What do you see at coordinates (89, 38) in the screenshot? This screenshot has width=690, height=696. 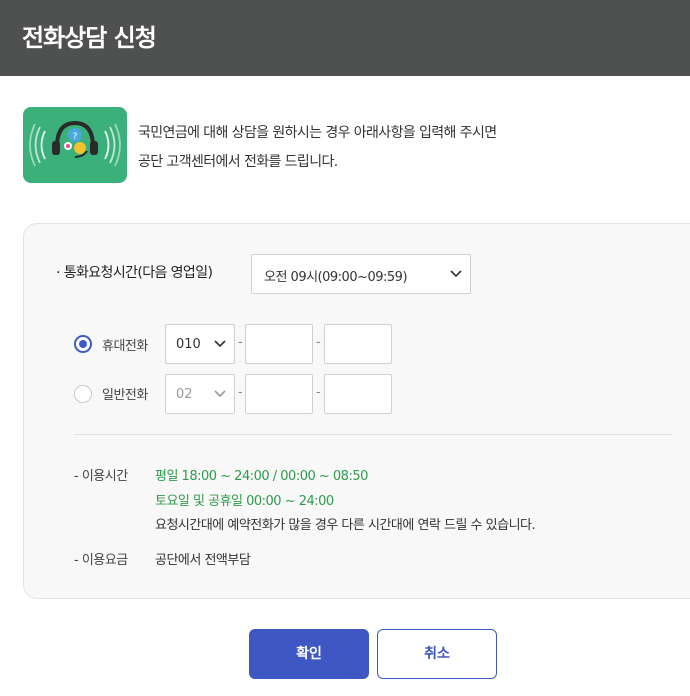 I see `page-title: 전화상담 신청` at bounding box center [89, 38].